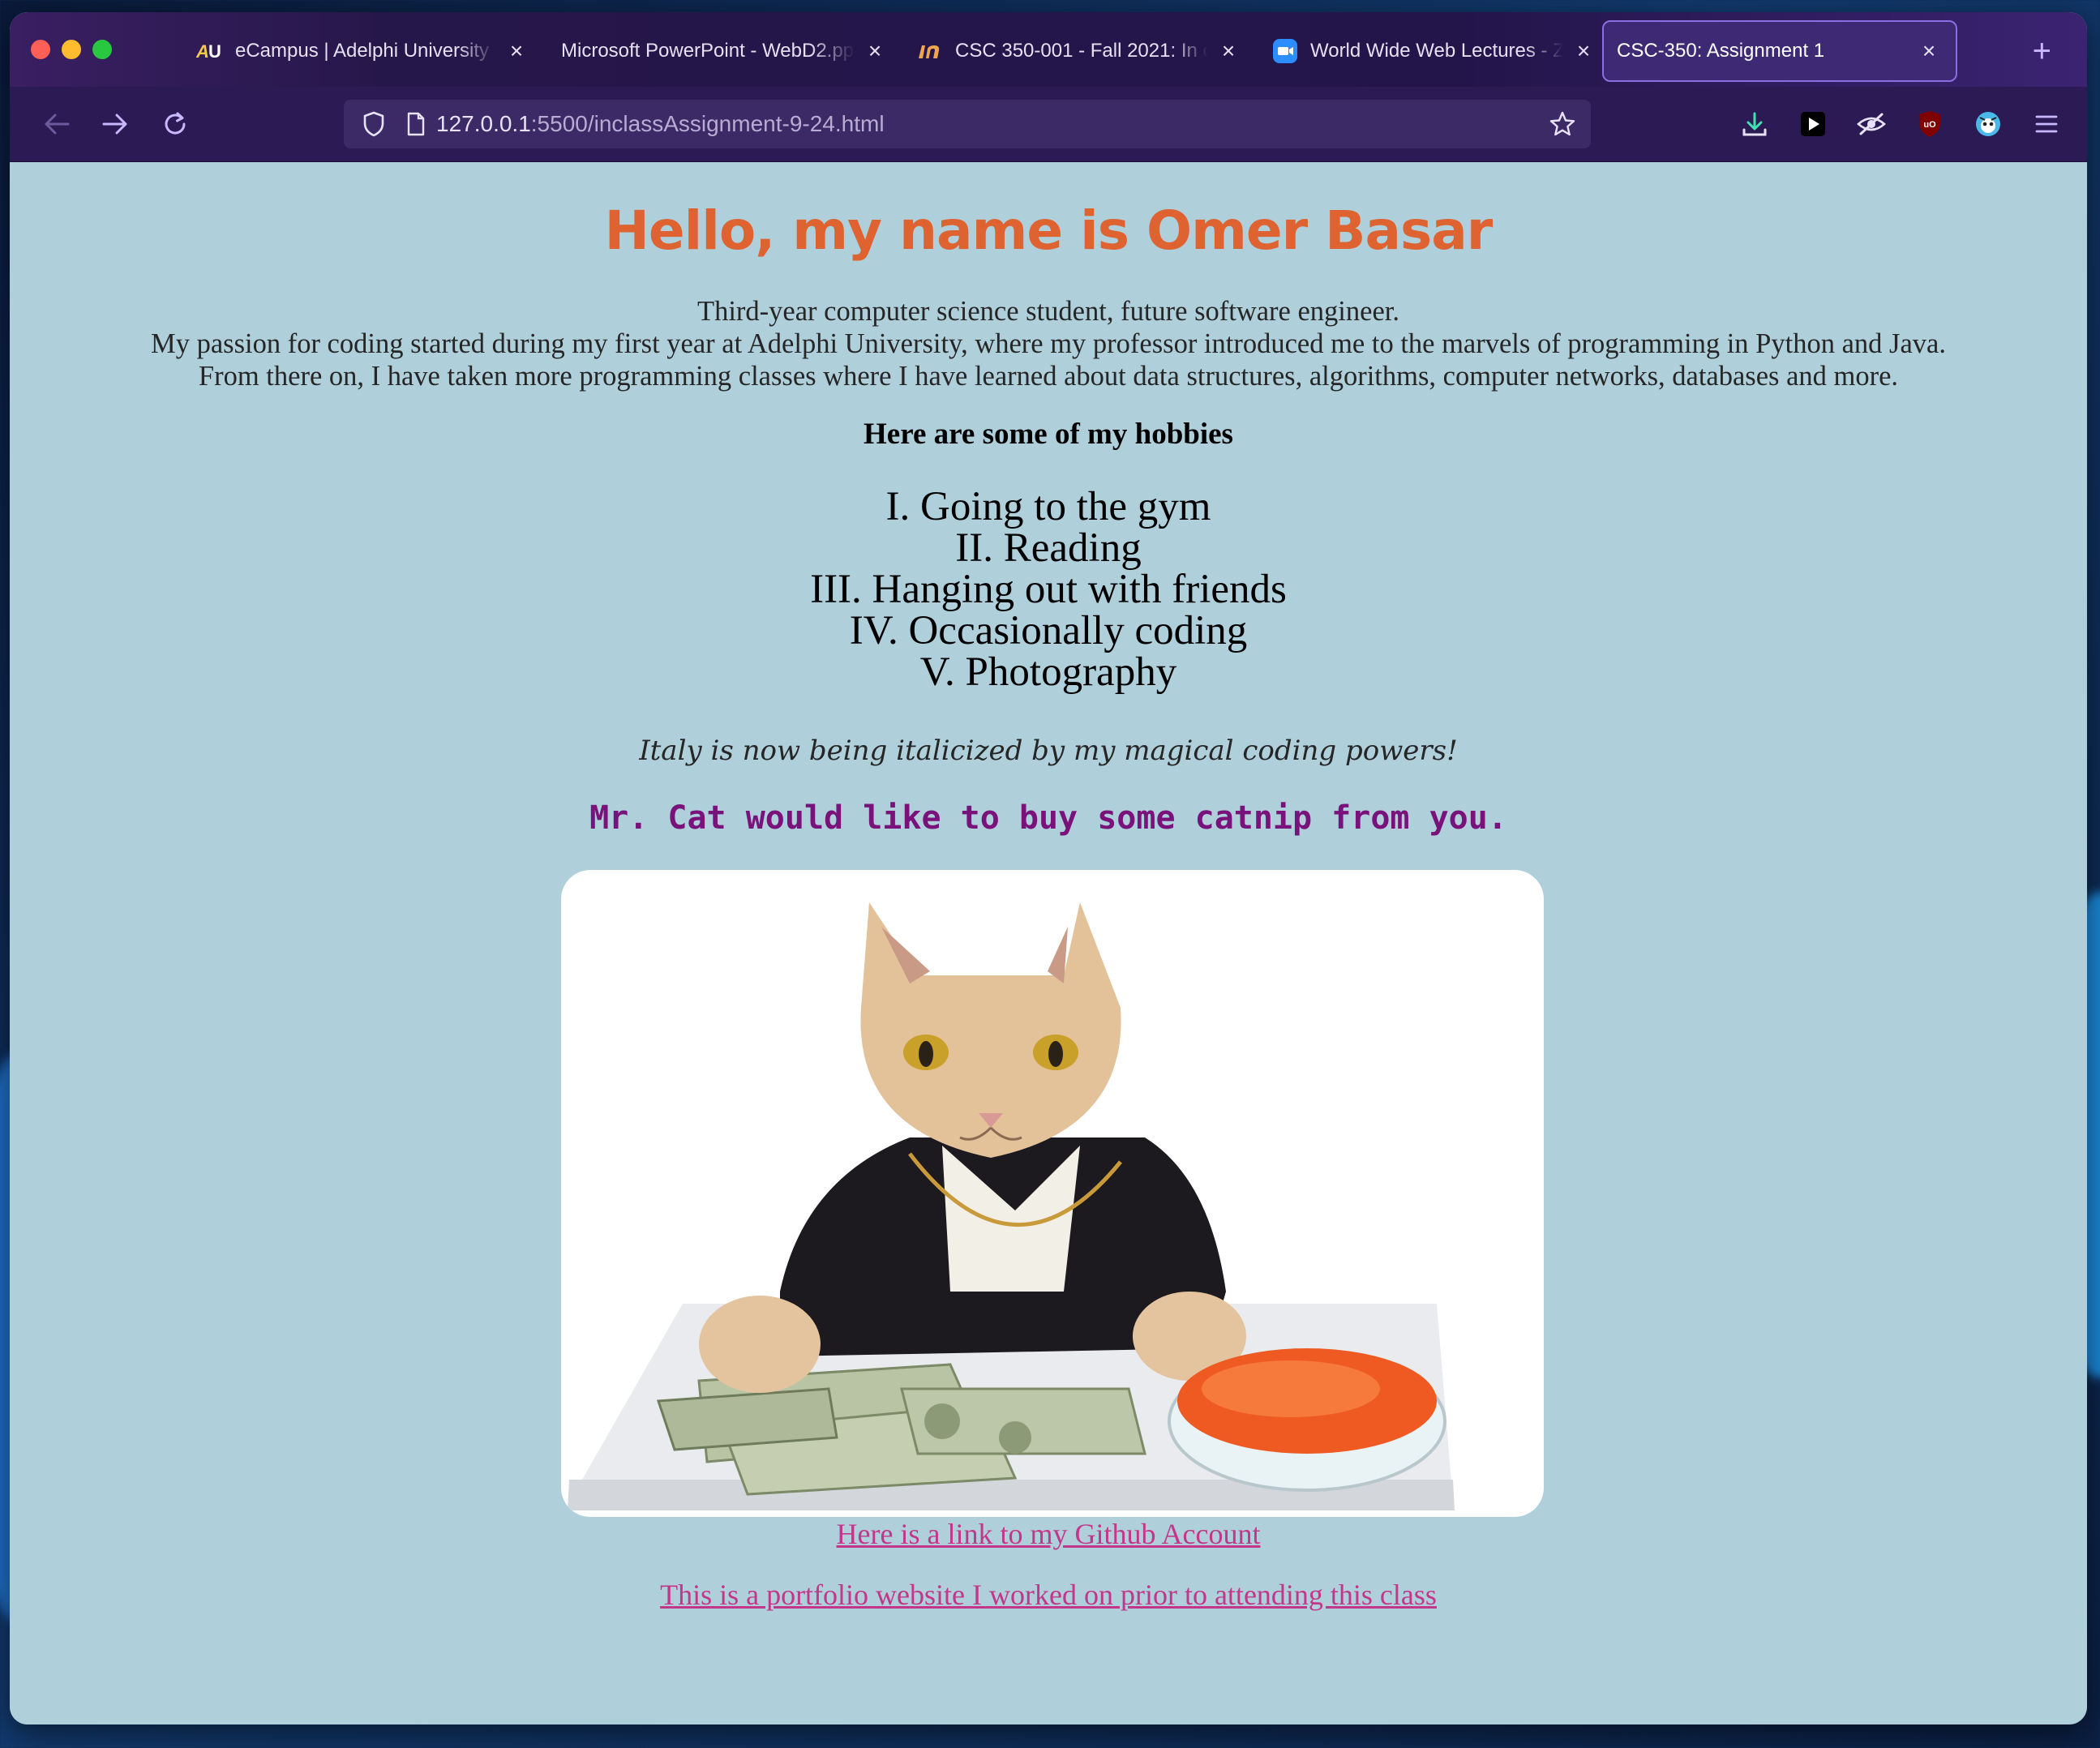 The height and width of the screenshot is (1748, 2100). I want to click on tab-label: CSC 350-001 - Fall 2021: In cla, so click(1082, 51).